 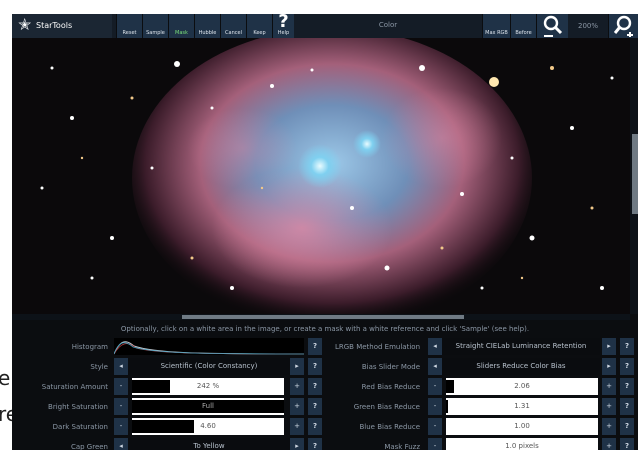 I want to click on histogram-row: Histogram ?, so click(x=167, y=347).